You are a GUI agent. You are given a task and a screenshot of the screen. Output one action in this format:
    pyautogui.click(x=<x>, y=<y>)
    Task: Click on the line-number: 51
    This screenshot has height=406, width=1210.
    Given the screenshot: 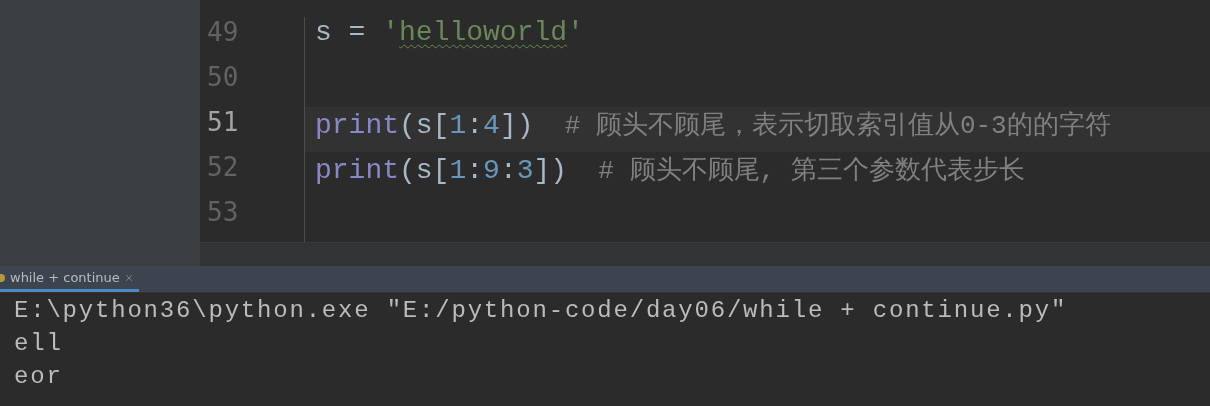 What is the action you would take?
    pyautogui.click(x=223, y=123)
    